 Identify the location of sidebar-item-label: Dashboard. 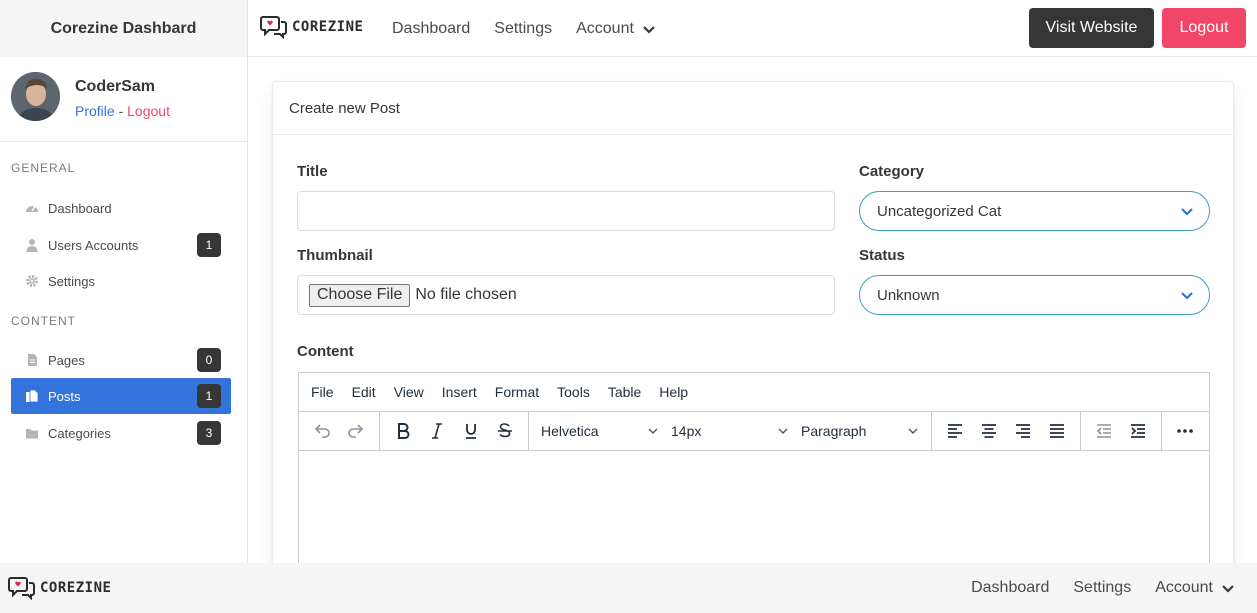
(80, 208).